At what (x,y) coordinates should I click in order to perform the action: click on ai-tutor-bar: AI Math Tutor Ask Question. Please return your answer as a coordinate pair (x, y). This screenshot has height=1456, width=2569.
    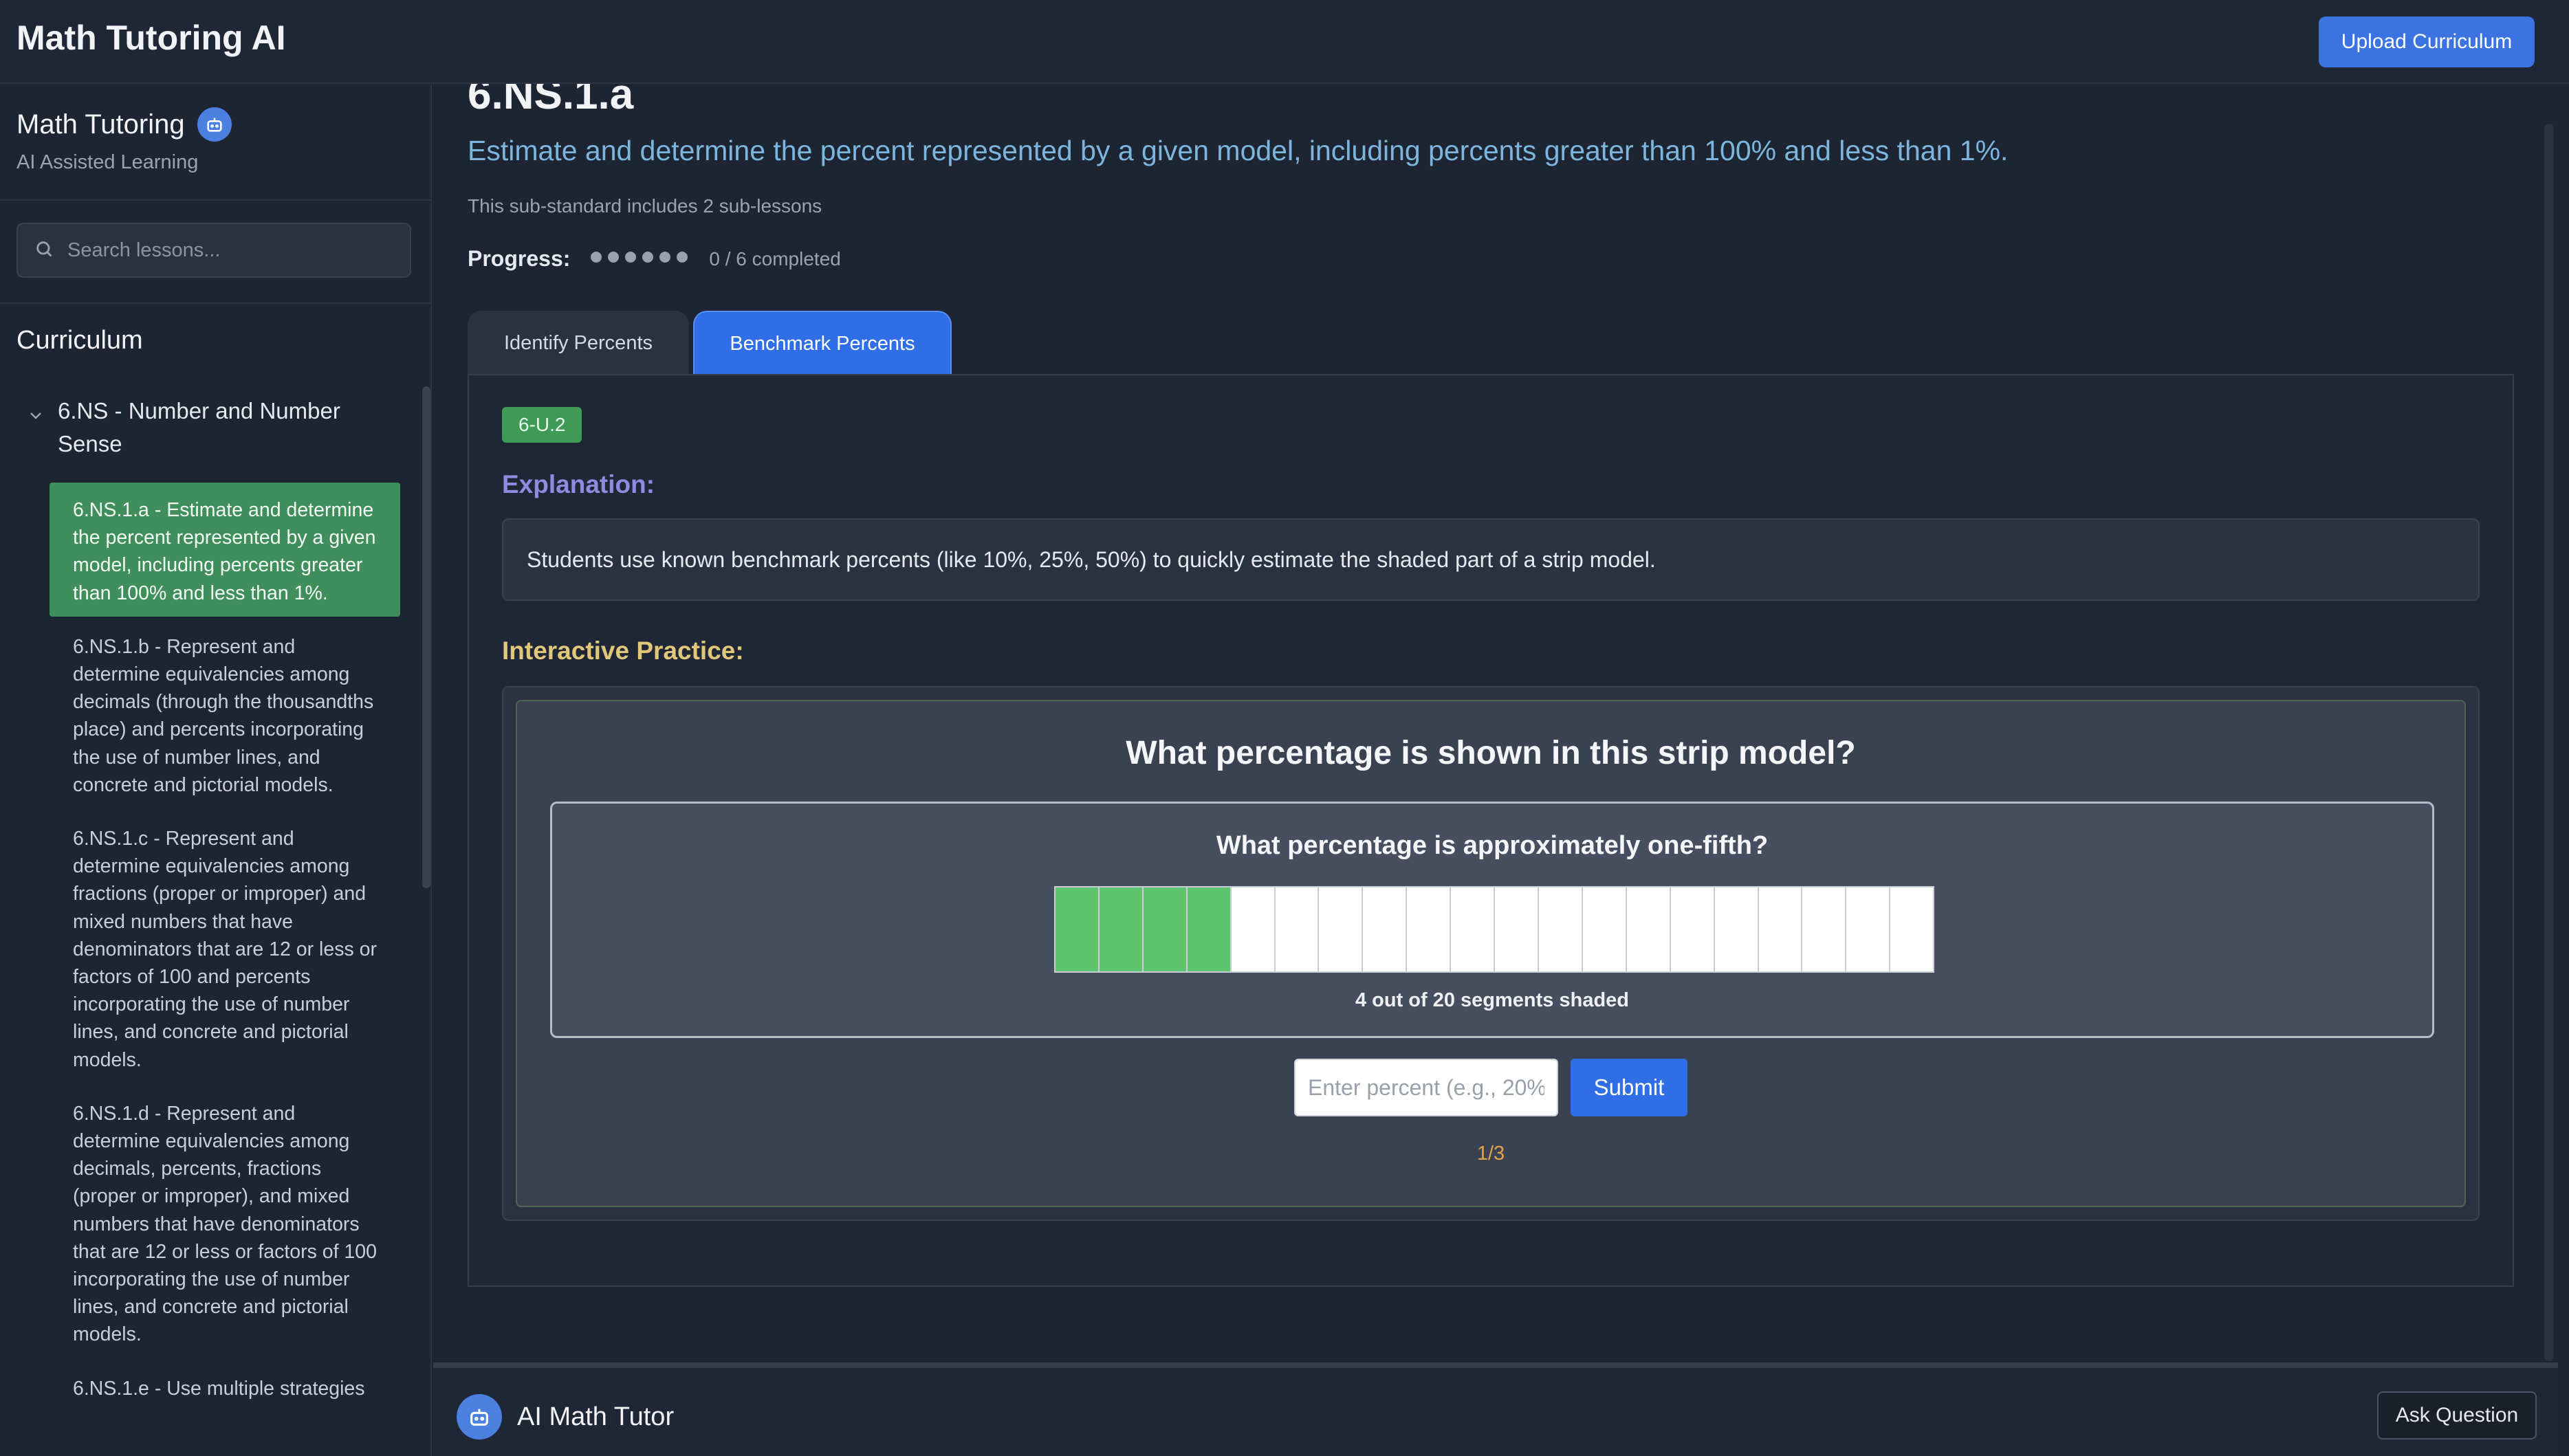
    Looking at the image, I should click on (1495, 1409).